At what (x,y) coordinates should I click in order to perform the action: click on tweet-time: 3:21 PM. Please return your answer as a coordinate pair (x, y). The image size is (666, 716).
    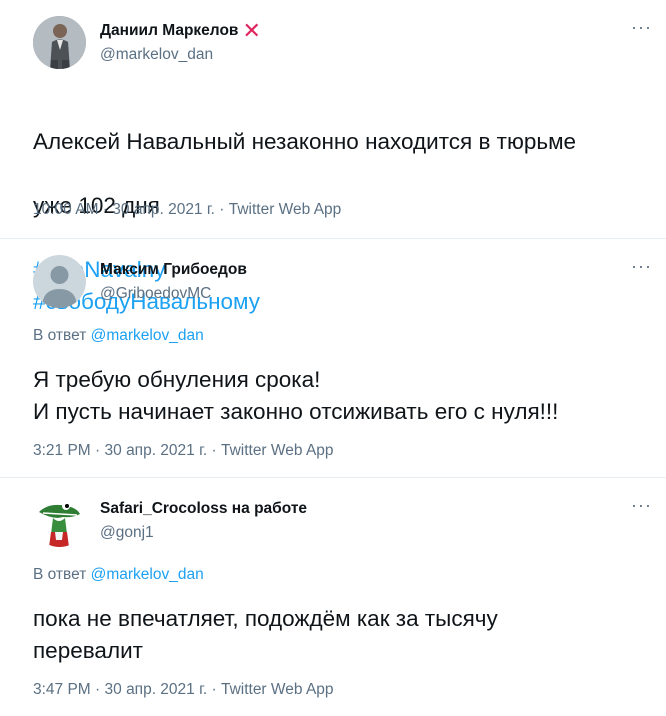
    Looking at the image, I should click on (62, 450).